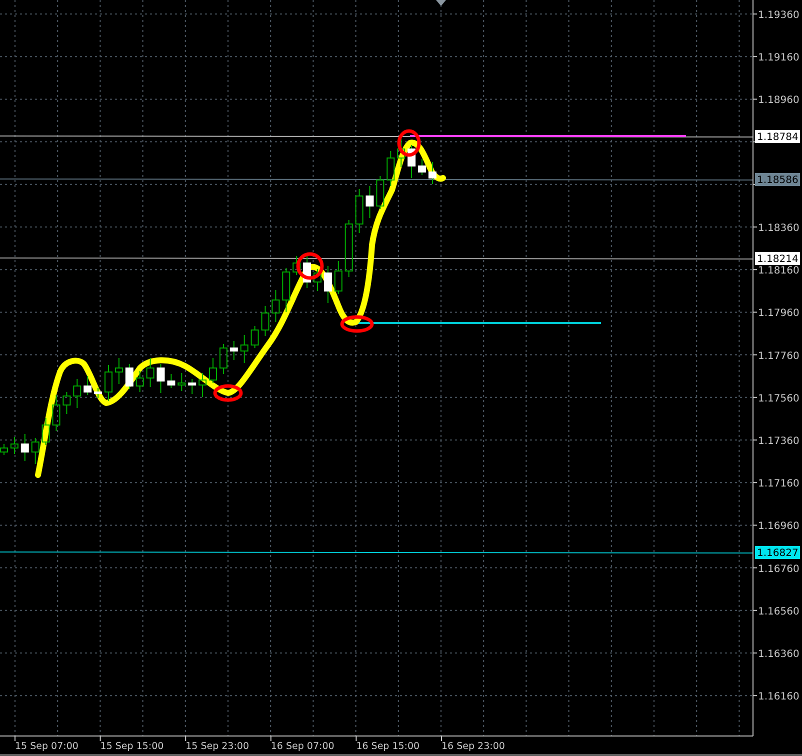  What do you see at coordinates (779, 356) in the screenshot?
I see `price-label: 1.17760` at bounding box center [779, 356].